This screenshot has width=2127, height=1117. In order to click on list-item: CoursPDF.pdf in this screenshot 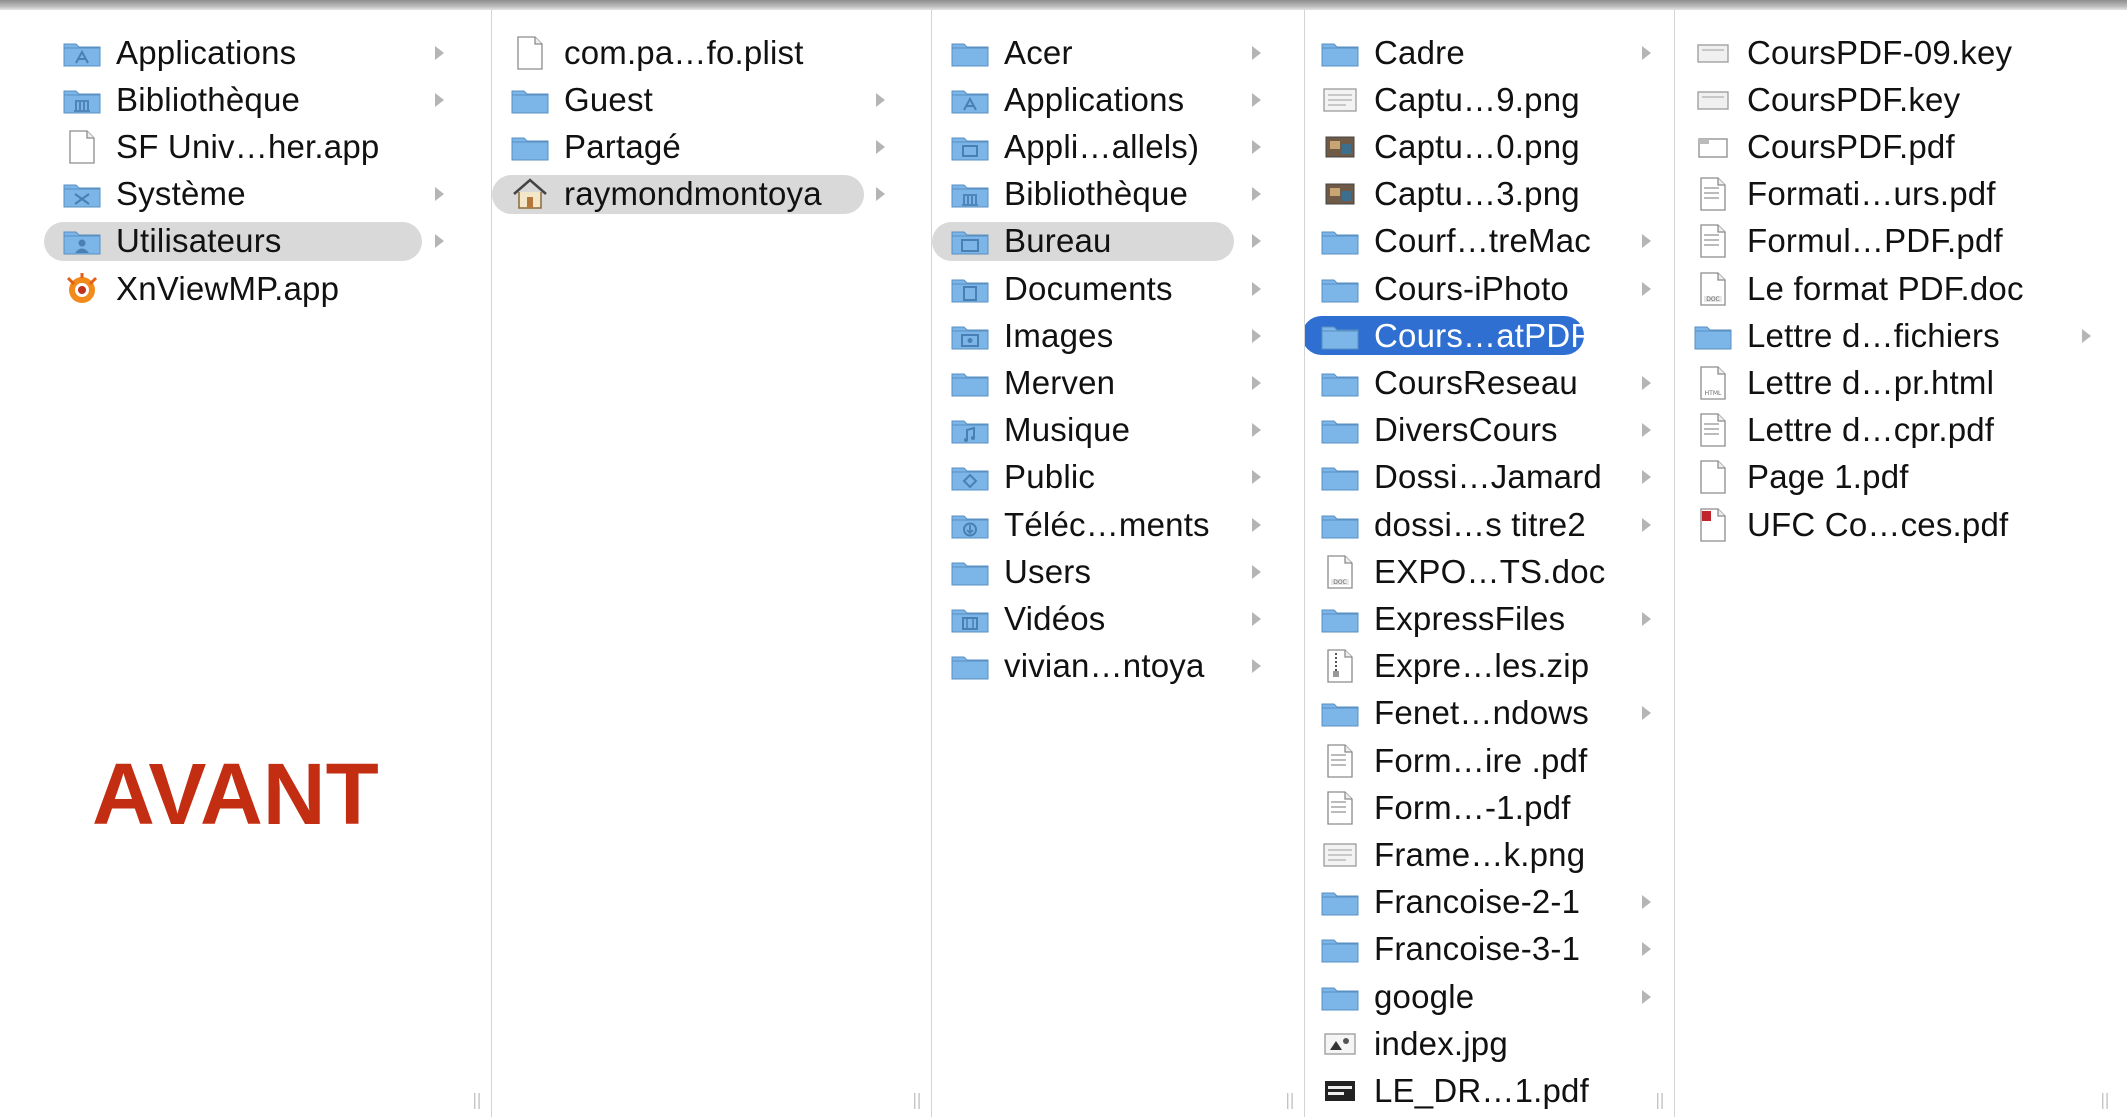, I will do `click(1901, 146)`.